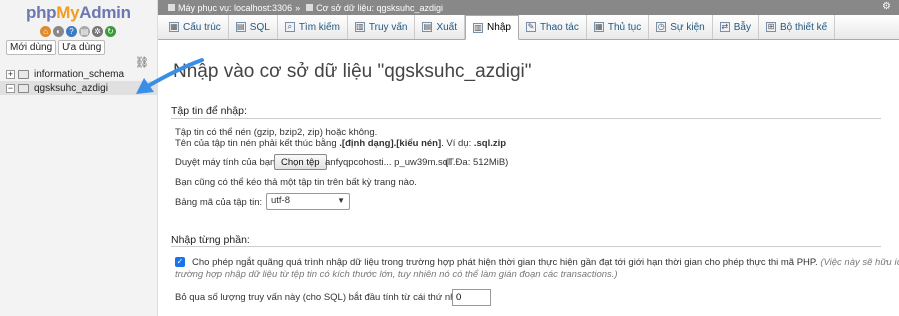 The height and width of the screenshot is (316, 899). I want to click on db-name: qgsksuhc_azdigi, so click(71, 88).